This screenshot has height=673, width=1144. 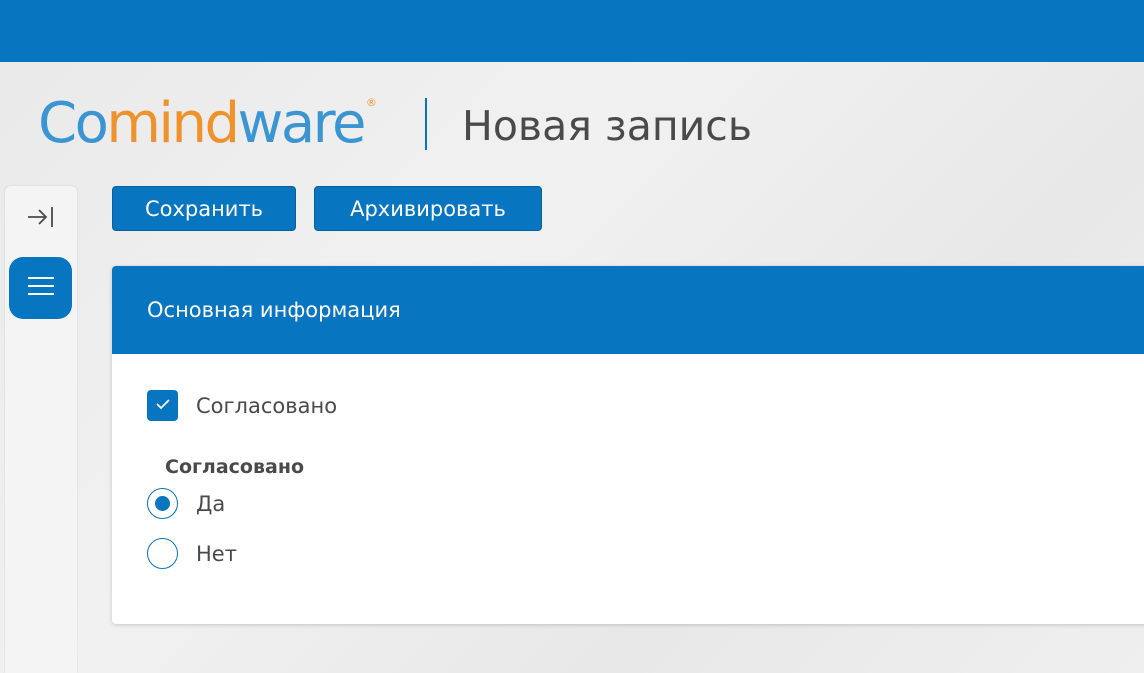 I want to click on radio-no, so click(x=162, y=553).